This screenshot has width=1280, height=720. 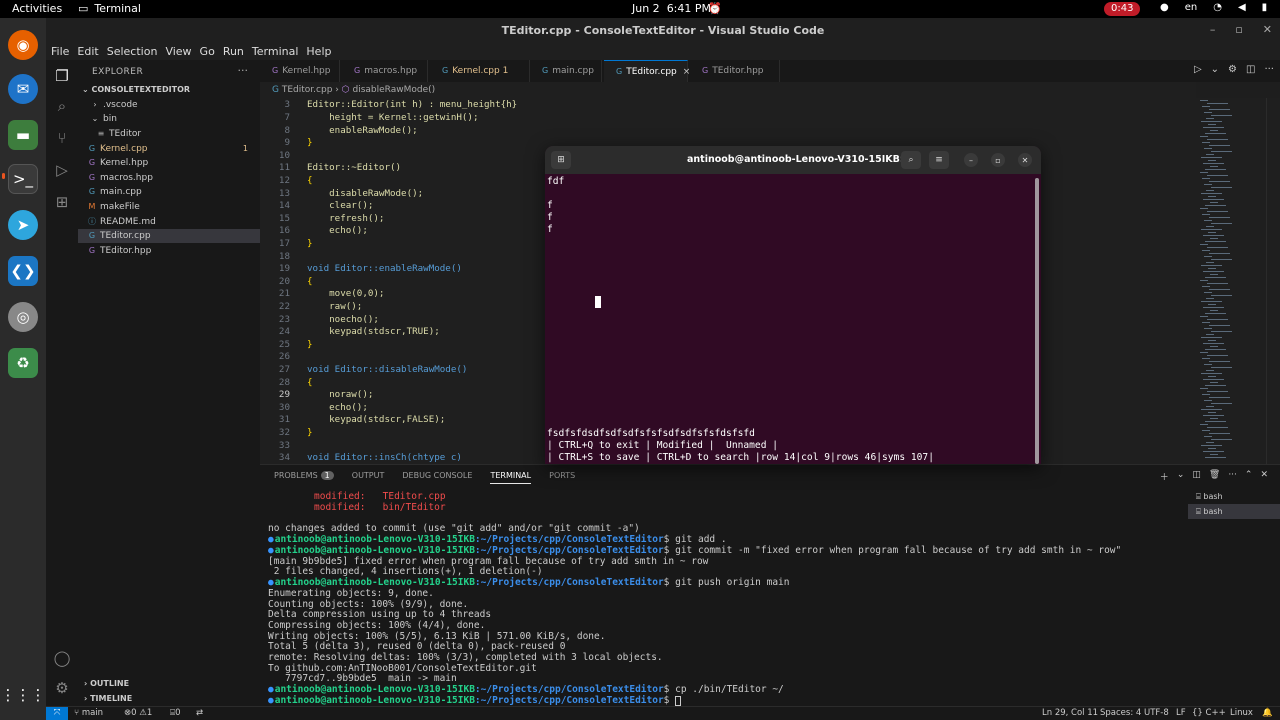 What do you see at coordinates (169, 236) in the screenshot?
I see `tree-item-teditor-cpp: G TEditor.cpp` at bounding box center [169, 236].